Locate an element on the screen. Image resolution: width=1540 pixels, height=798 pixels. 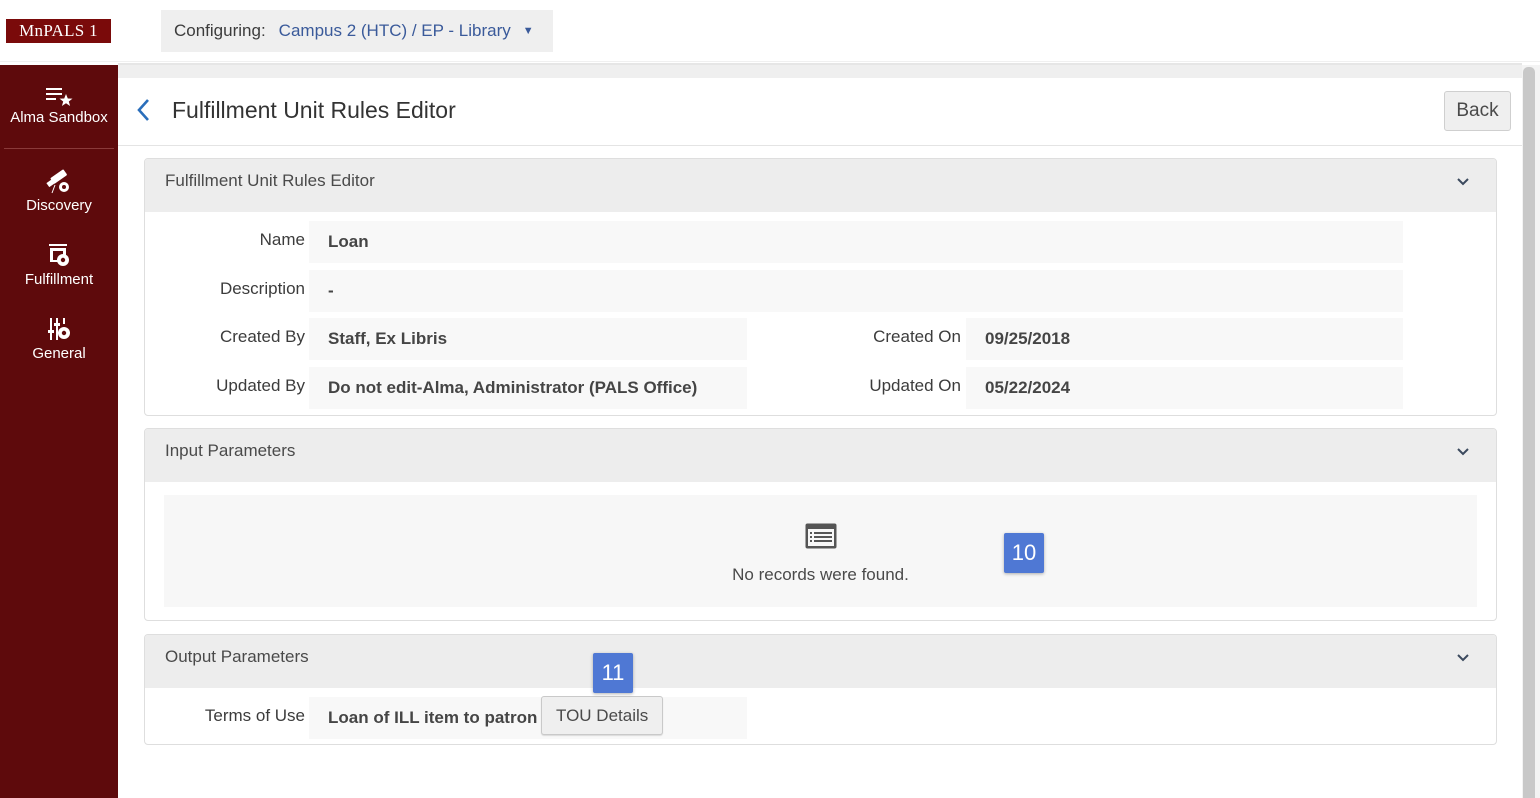
empty-state: No records were found. is located at coordinates (820, 551).